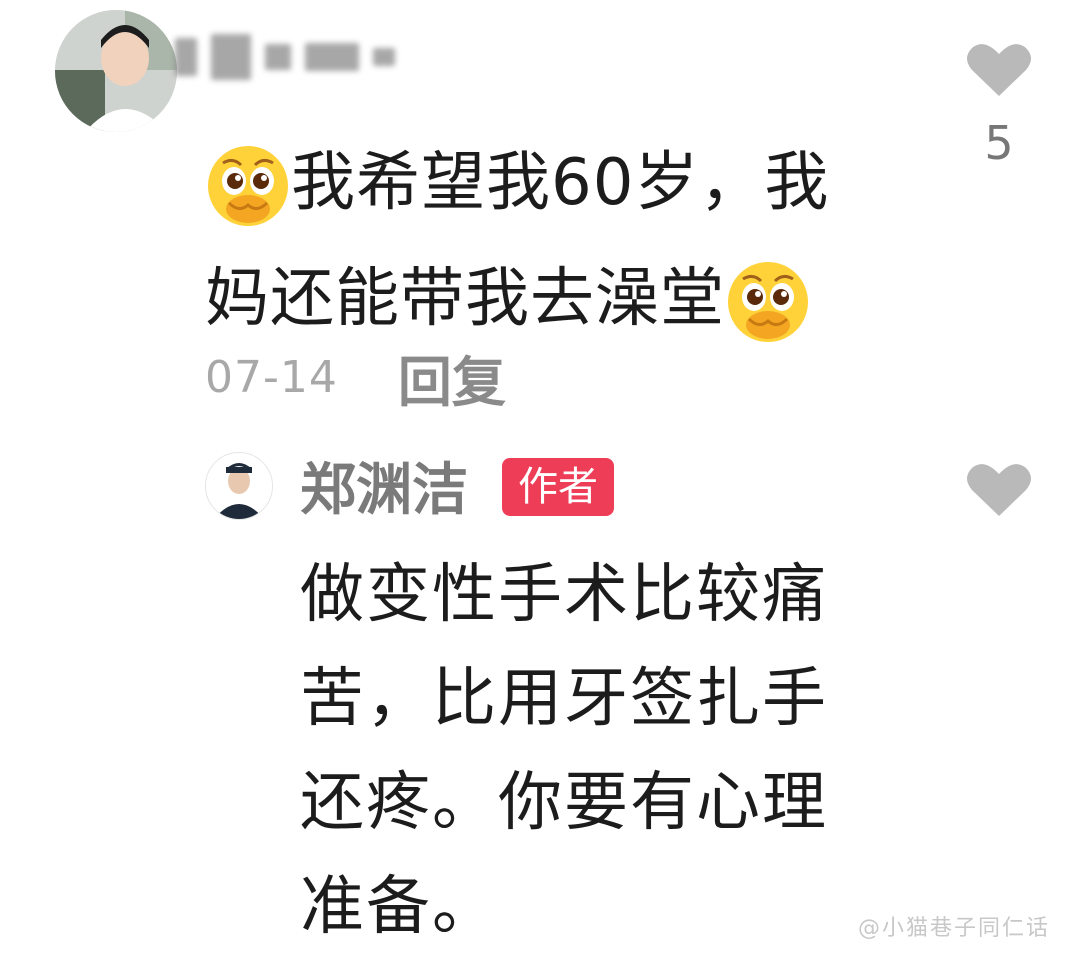 The image size is (1080, 959). Describe the element at coordinates (564, 699) in the screenshot. I see `reply-text-line: 苦，比用牙签扎手` at that location.